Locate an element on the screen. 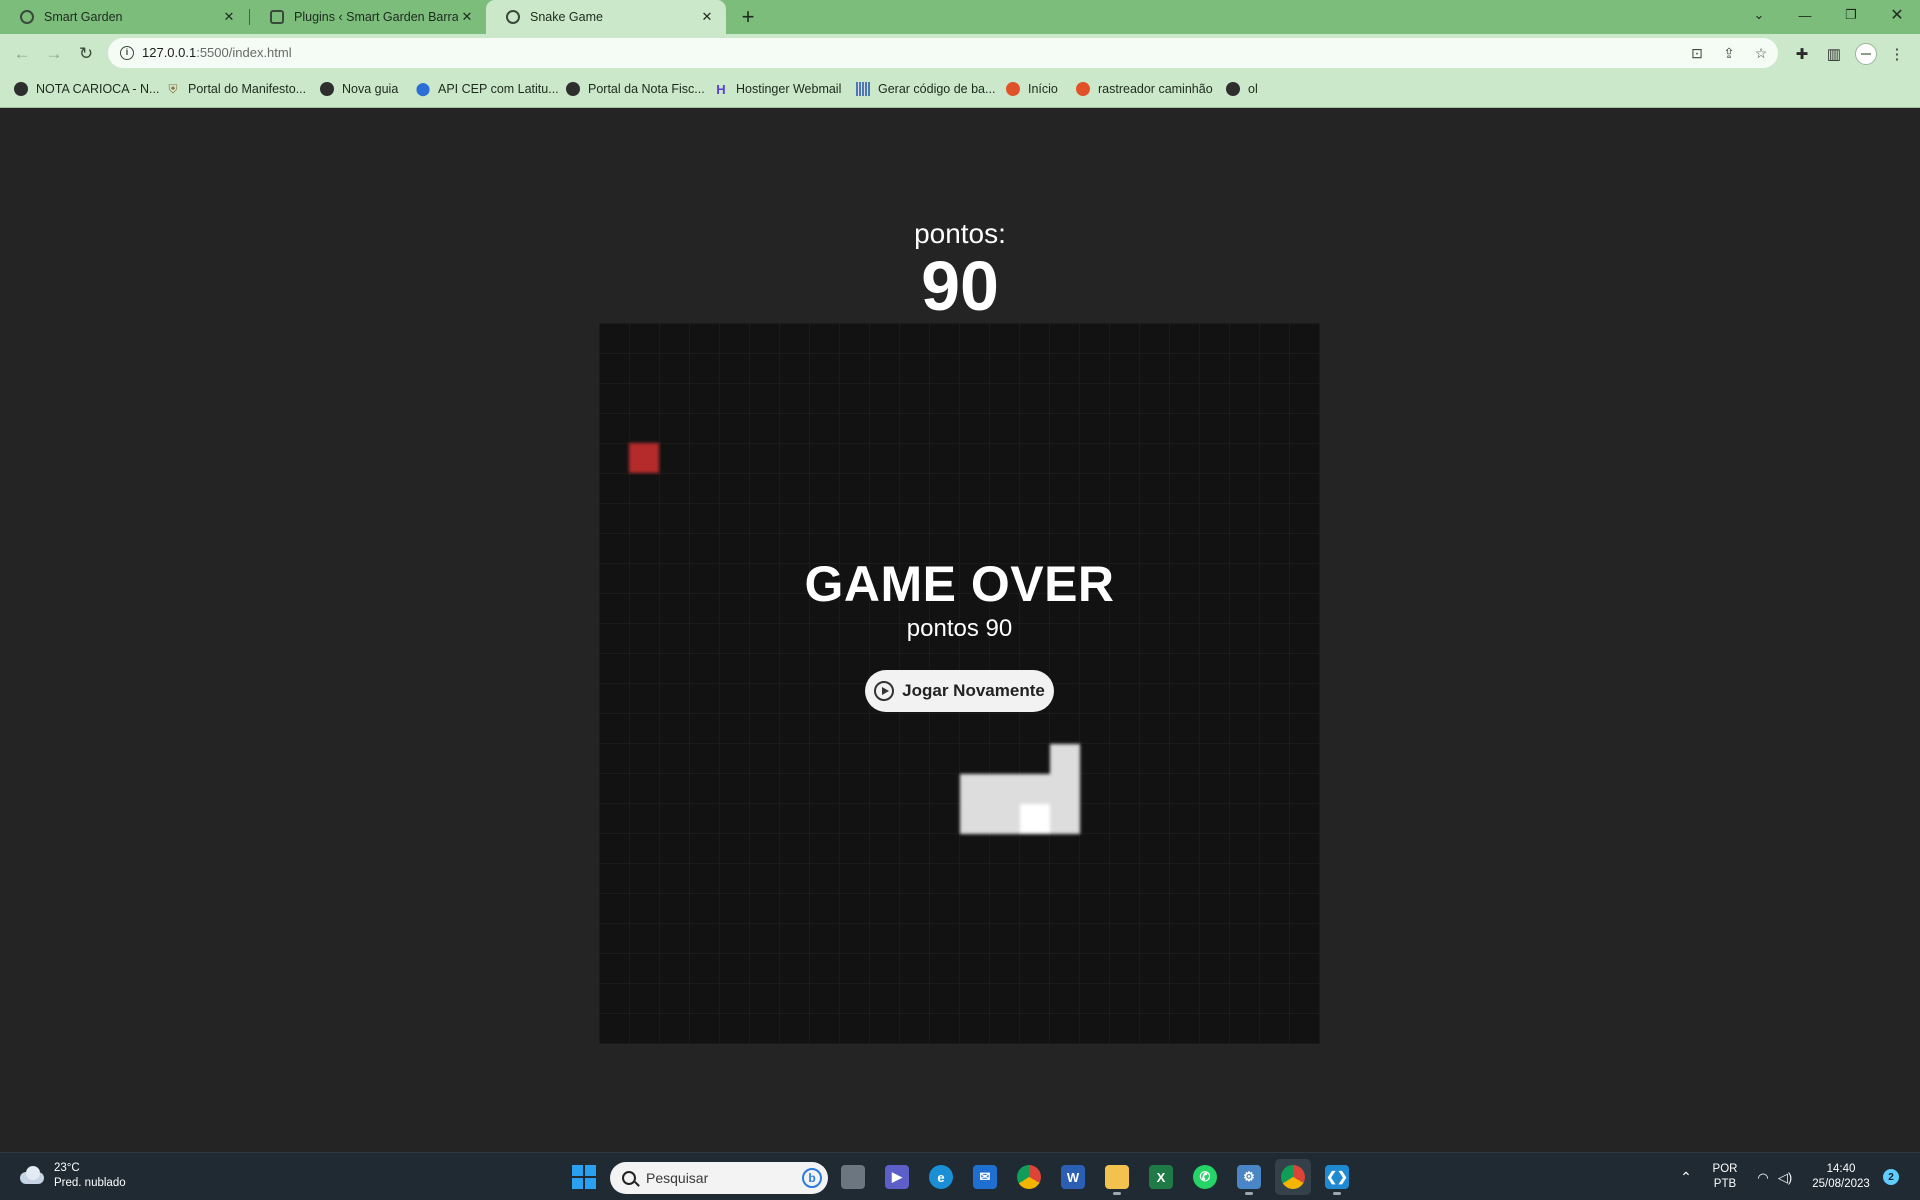 This screenshot has width=1920, height=1200. start-button is located at coordinates (584, 1177).